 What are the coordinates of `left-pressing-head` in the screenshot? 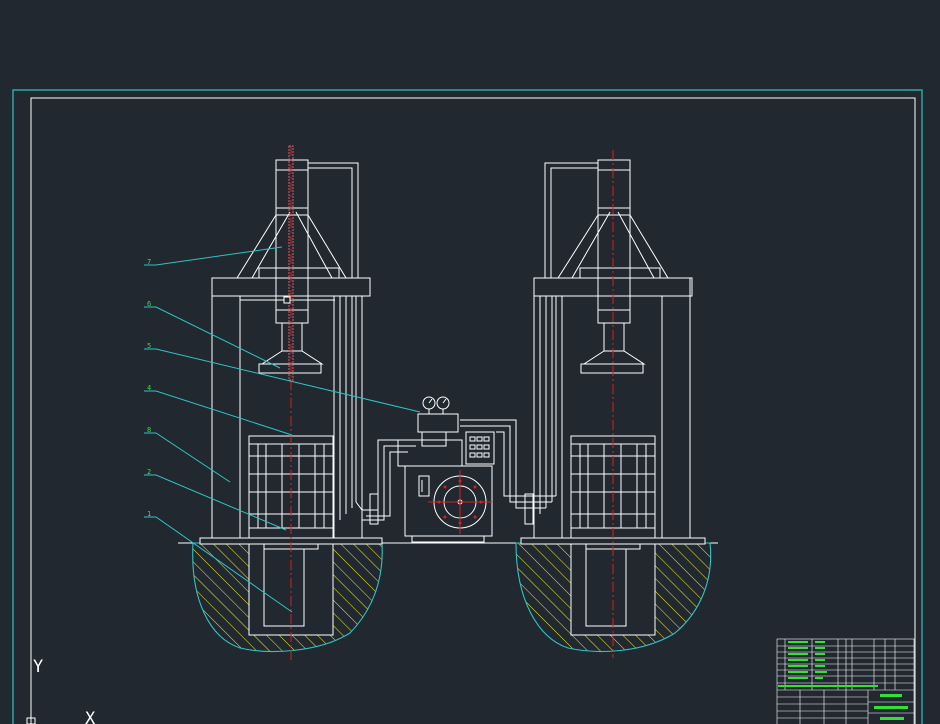 It's located at (290, 368).